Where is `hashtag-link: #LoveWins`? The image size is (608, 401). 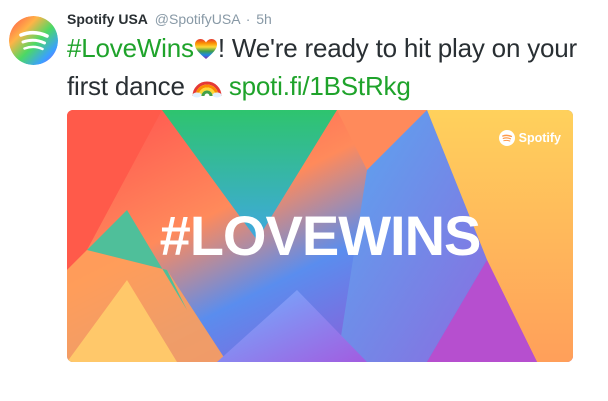 hashtag-link: #LoveWins is located at coordinates (130, 48).